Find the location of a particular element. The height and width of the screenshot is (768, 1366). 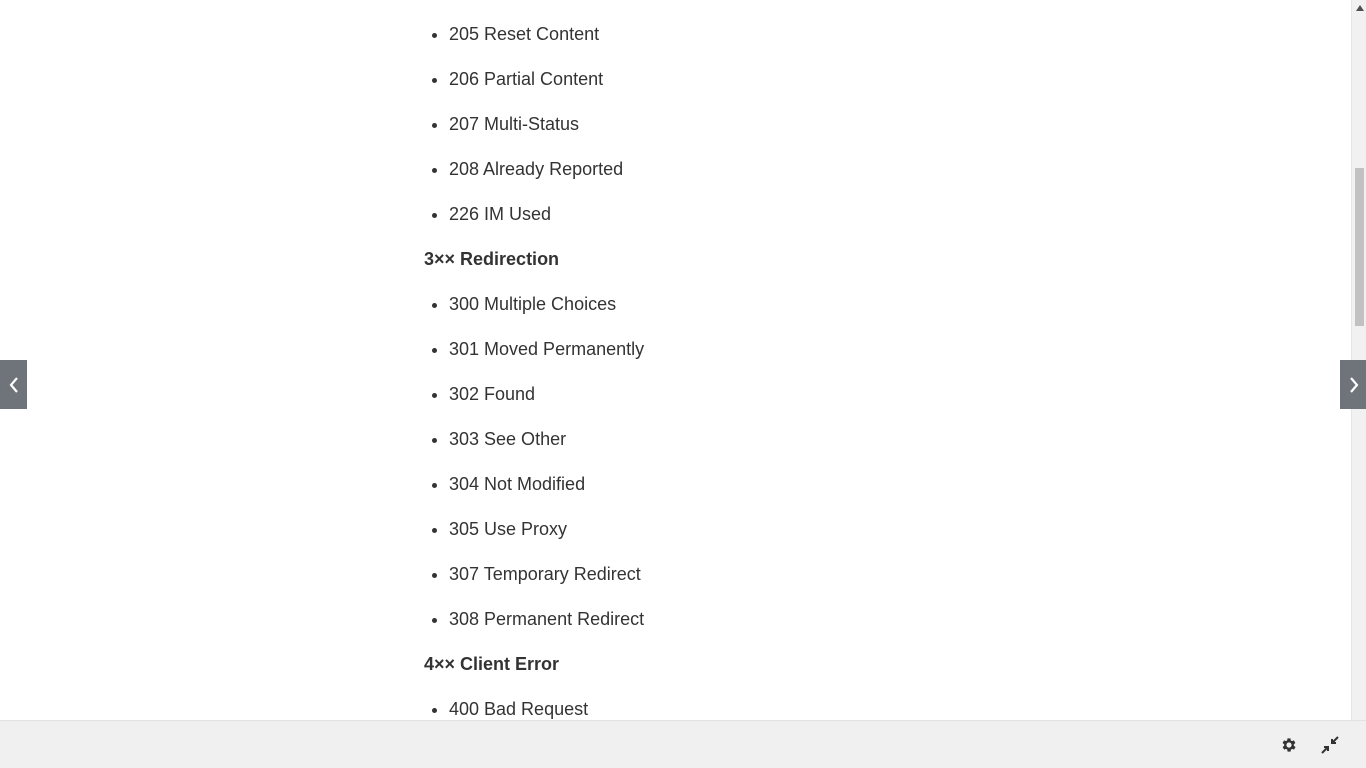

list-item: 207 Multi-Status is located at coordinates (696, 124).